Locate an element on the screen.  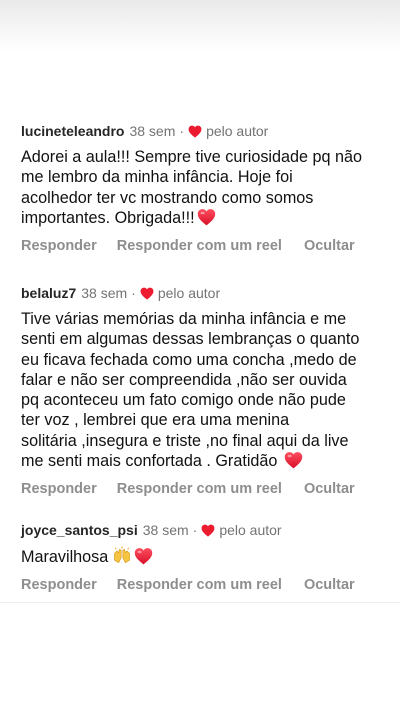
comment-text: Maravilhosa is located at coordinates (65, 557).